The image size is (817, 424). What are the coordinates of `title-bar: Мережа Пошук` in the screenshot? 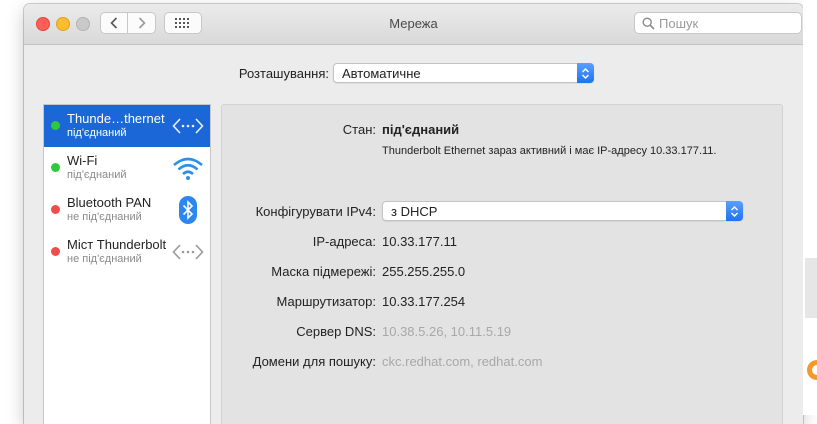 It's located at (413, 24).